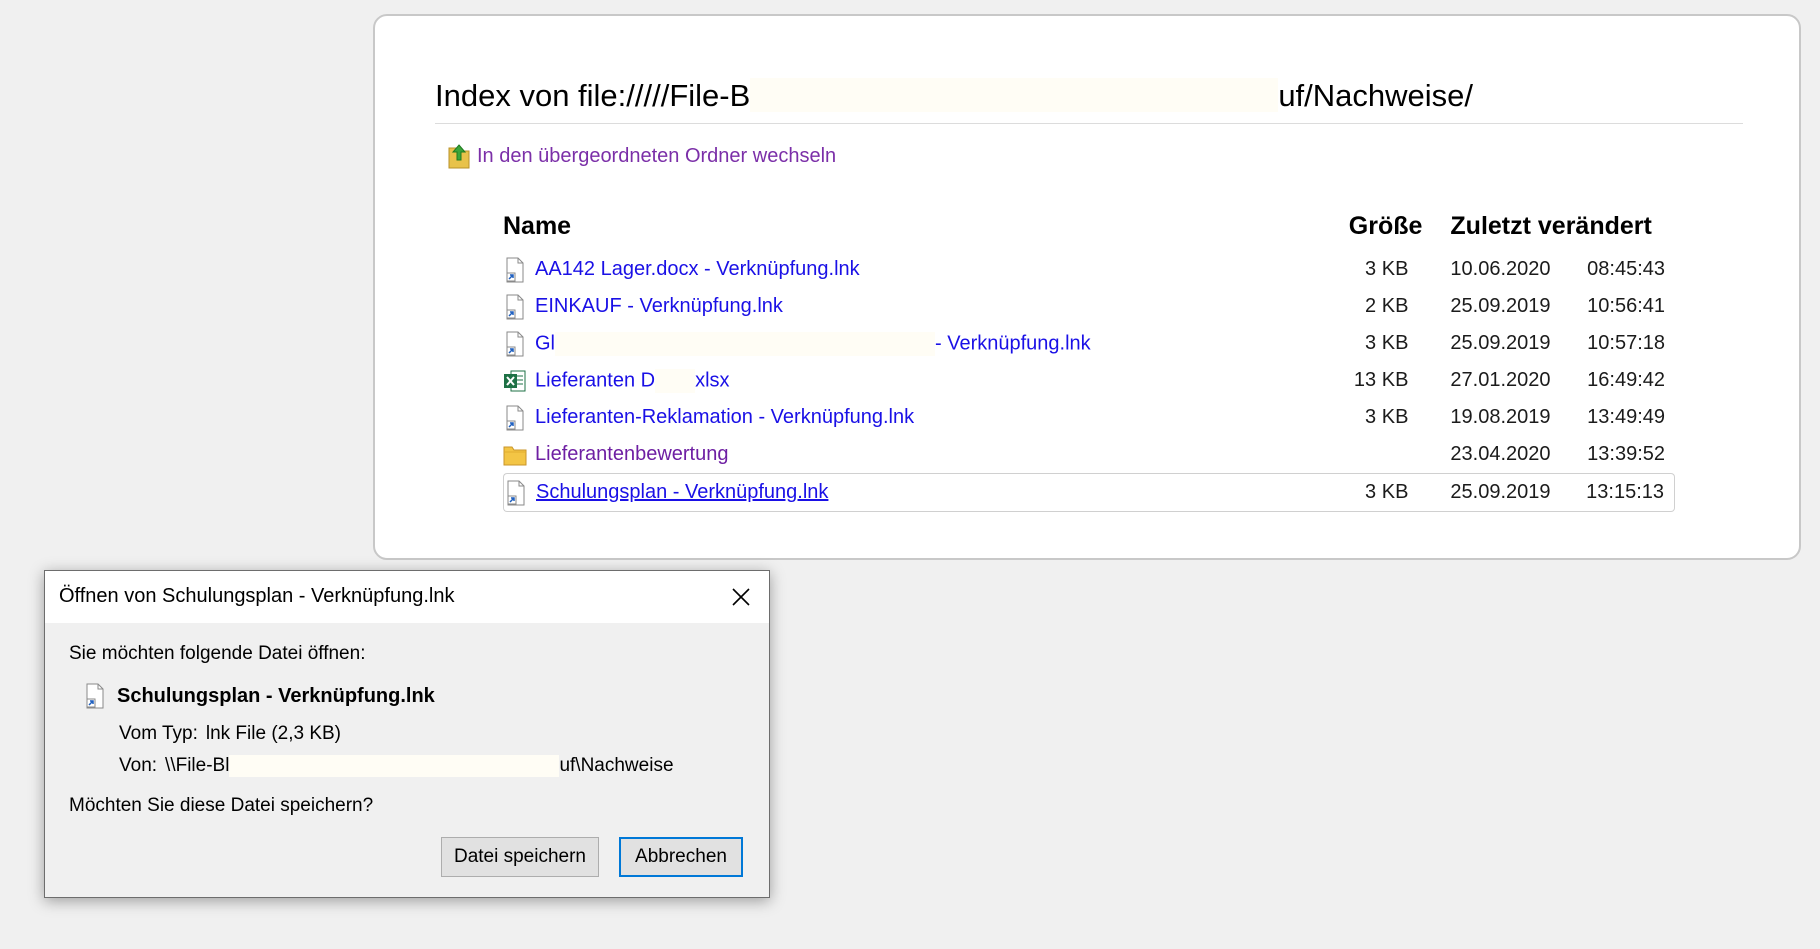 This screenshot has width=1820, height=949. What do you see at coordinates (712, 379) in the screenshot?
I see `file-name-end: xlsx` at bounding box center [712, 379].